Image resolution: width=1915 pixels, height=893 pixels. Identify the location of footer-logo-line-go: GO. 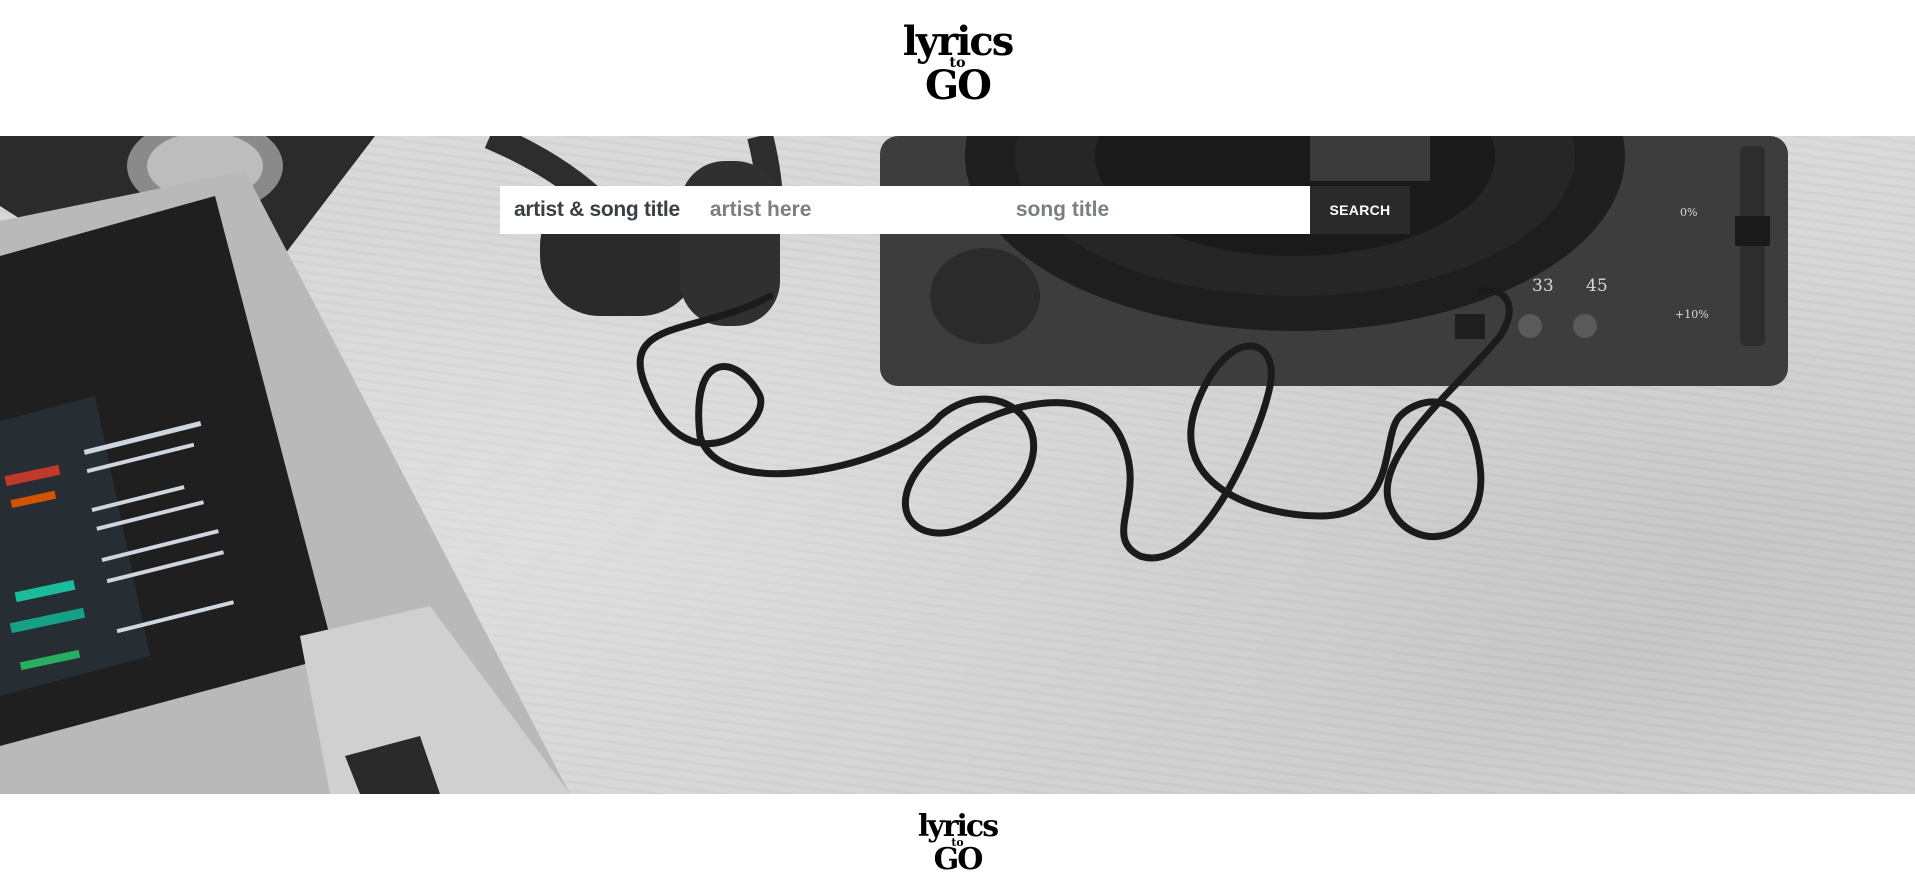
(958, 860).